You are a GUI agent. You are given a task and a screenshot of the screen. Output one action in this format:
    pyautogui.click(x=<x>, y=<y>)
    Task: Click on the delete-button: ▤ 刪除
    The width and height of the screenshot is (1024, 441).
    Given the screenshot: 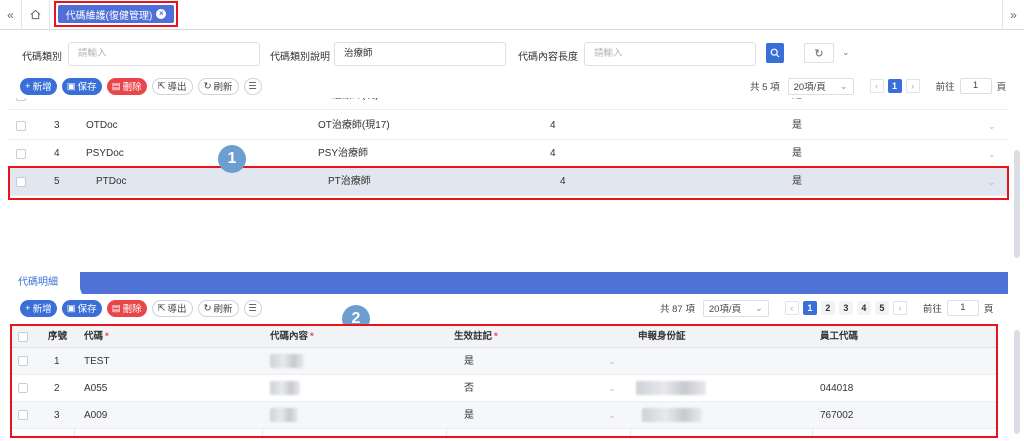 What is the action you would take?
    pyautogui.click(x=126, y=86)
    